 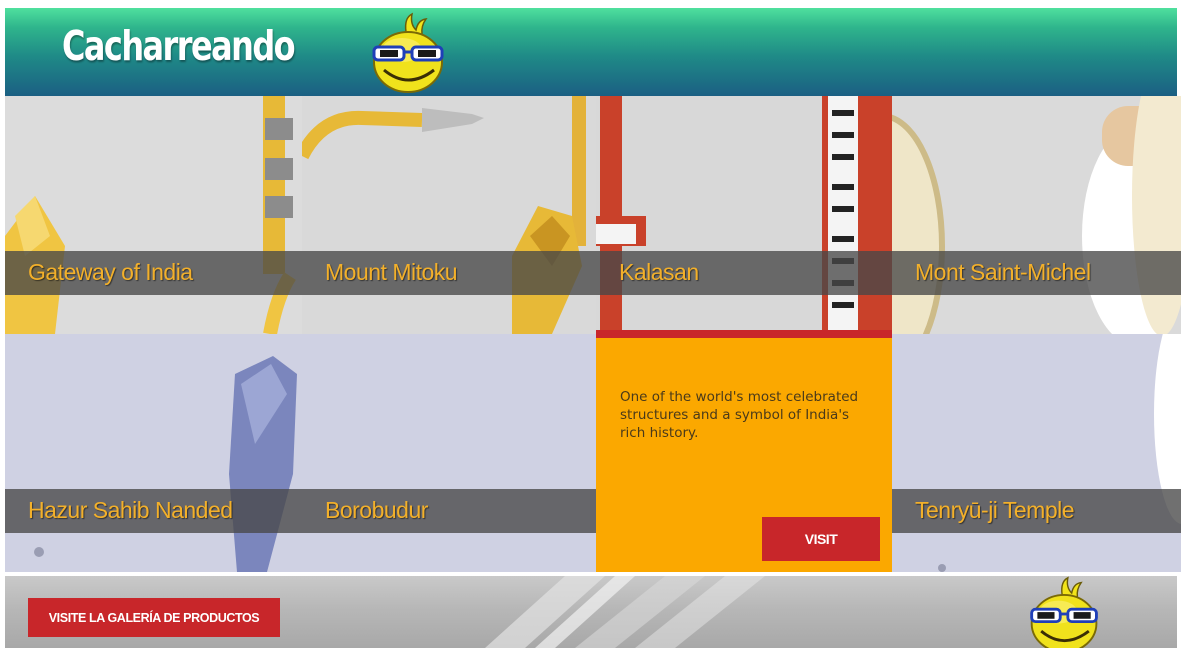 What do you see at coordinates (179, 46) in the screenshot?
I see `site-title: Cacharreando` at bounding box center [179, 46].